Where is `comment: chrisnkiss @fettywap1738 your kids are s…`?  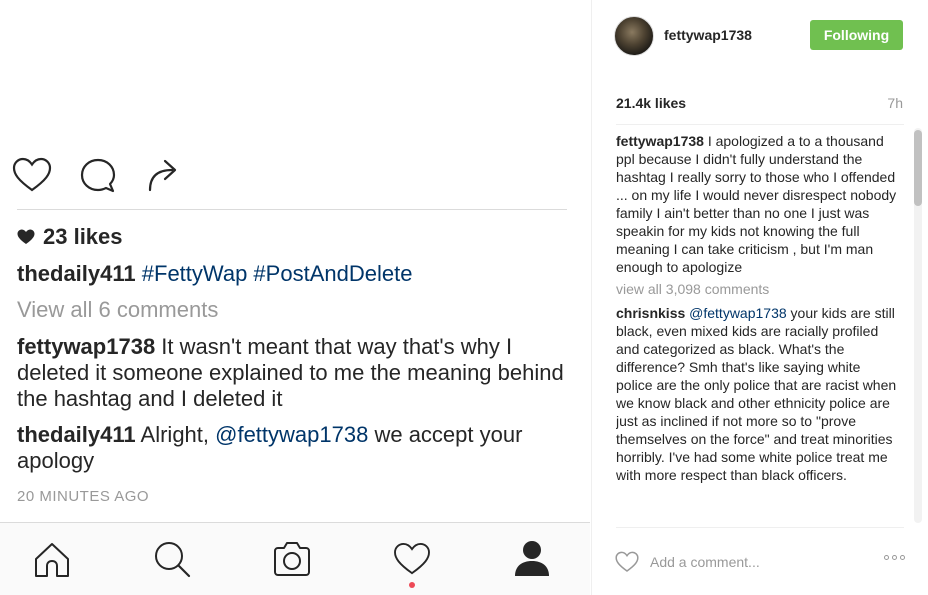 comment: chrisnkiss @fettywap1738 your kids are s… is located at coordinates (757, 394).